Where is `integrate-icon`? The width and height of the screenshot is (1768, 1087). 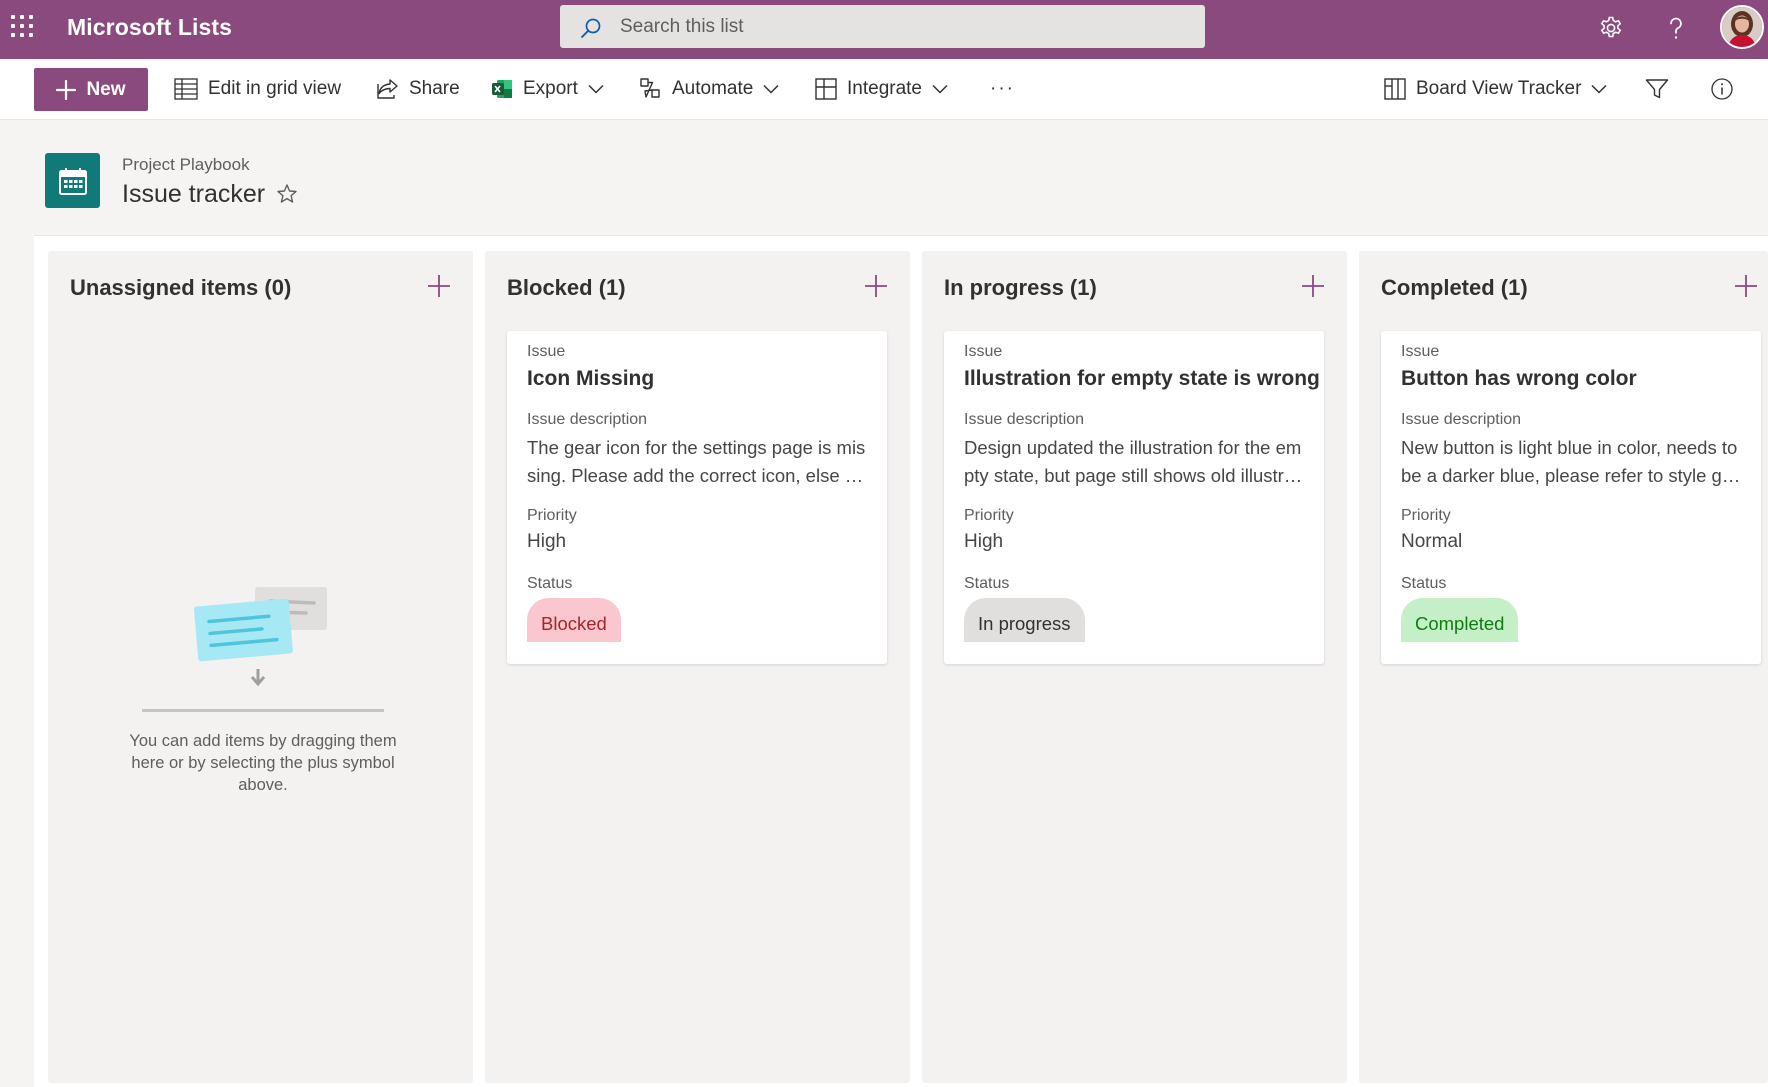 integrate-icon is located at coordinates (826, 89).